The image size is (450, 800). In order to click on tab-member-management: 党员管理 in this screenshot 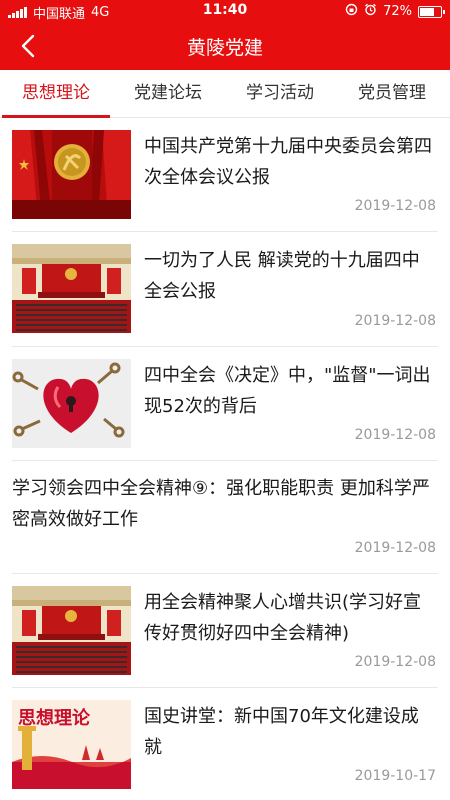, I will do `click(392, 94)`.